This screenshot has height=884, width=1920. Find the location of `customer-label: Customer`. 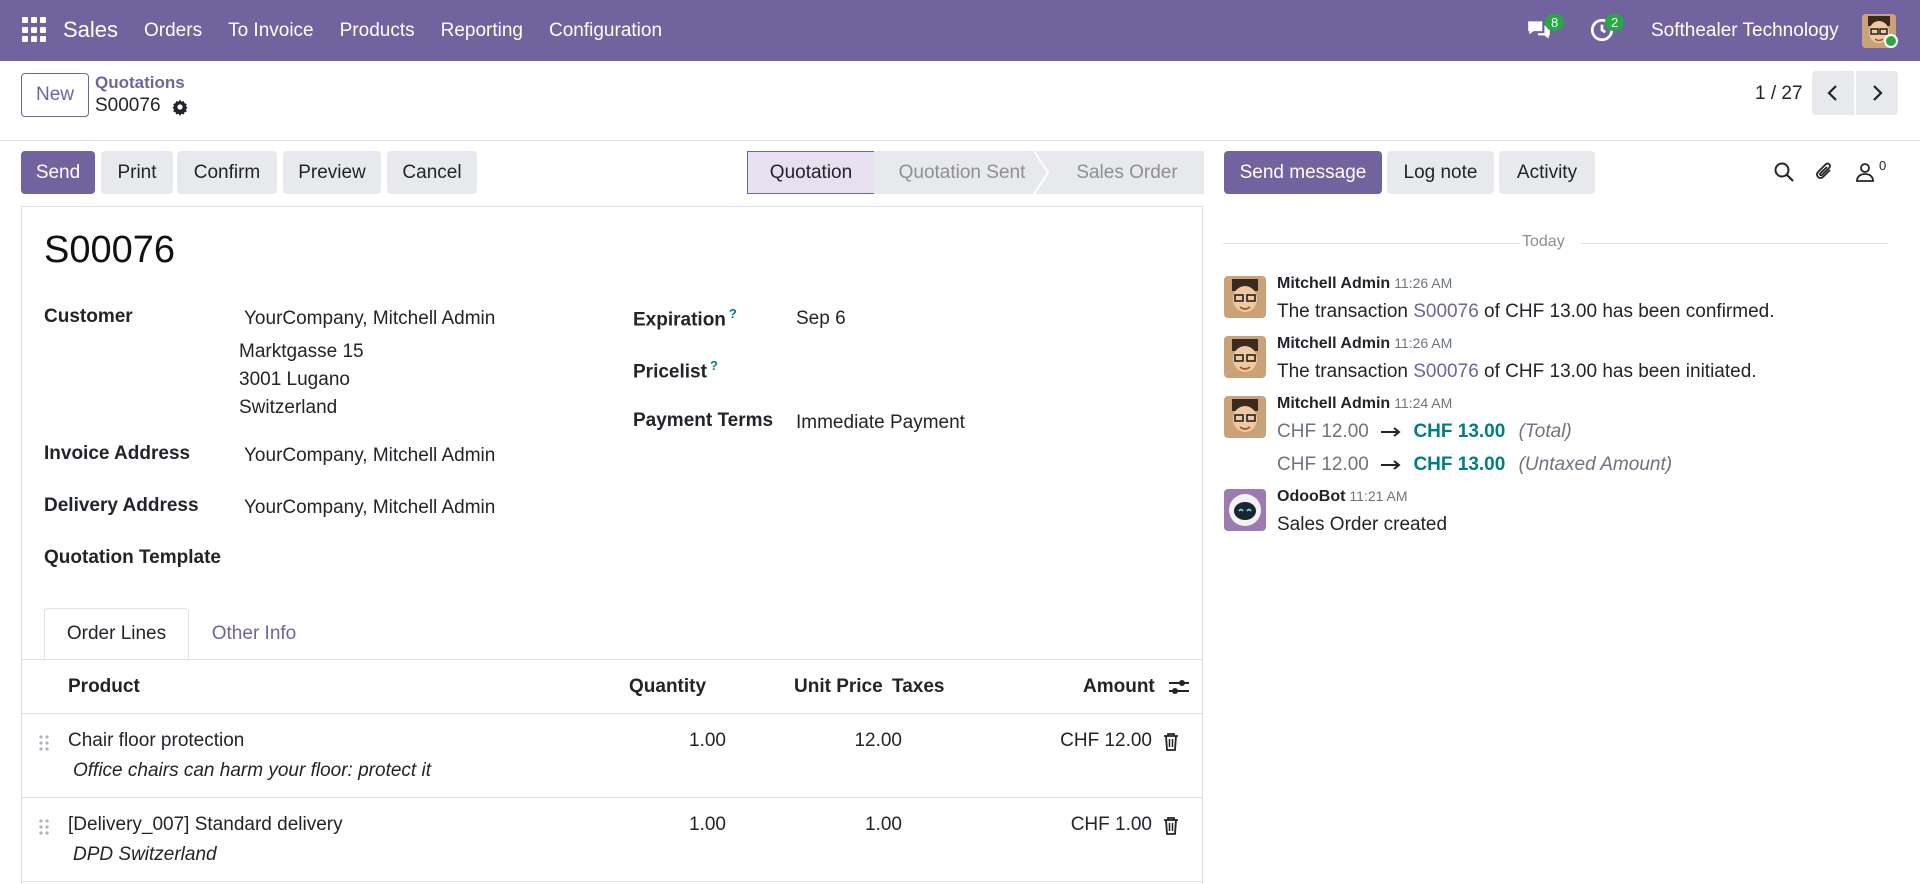

customer-label: Customer is located at coordinates (88, 316).